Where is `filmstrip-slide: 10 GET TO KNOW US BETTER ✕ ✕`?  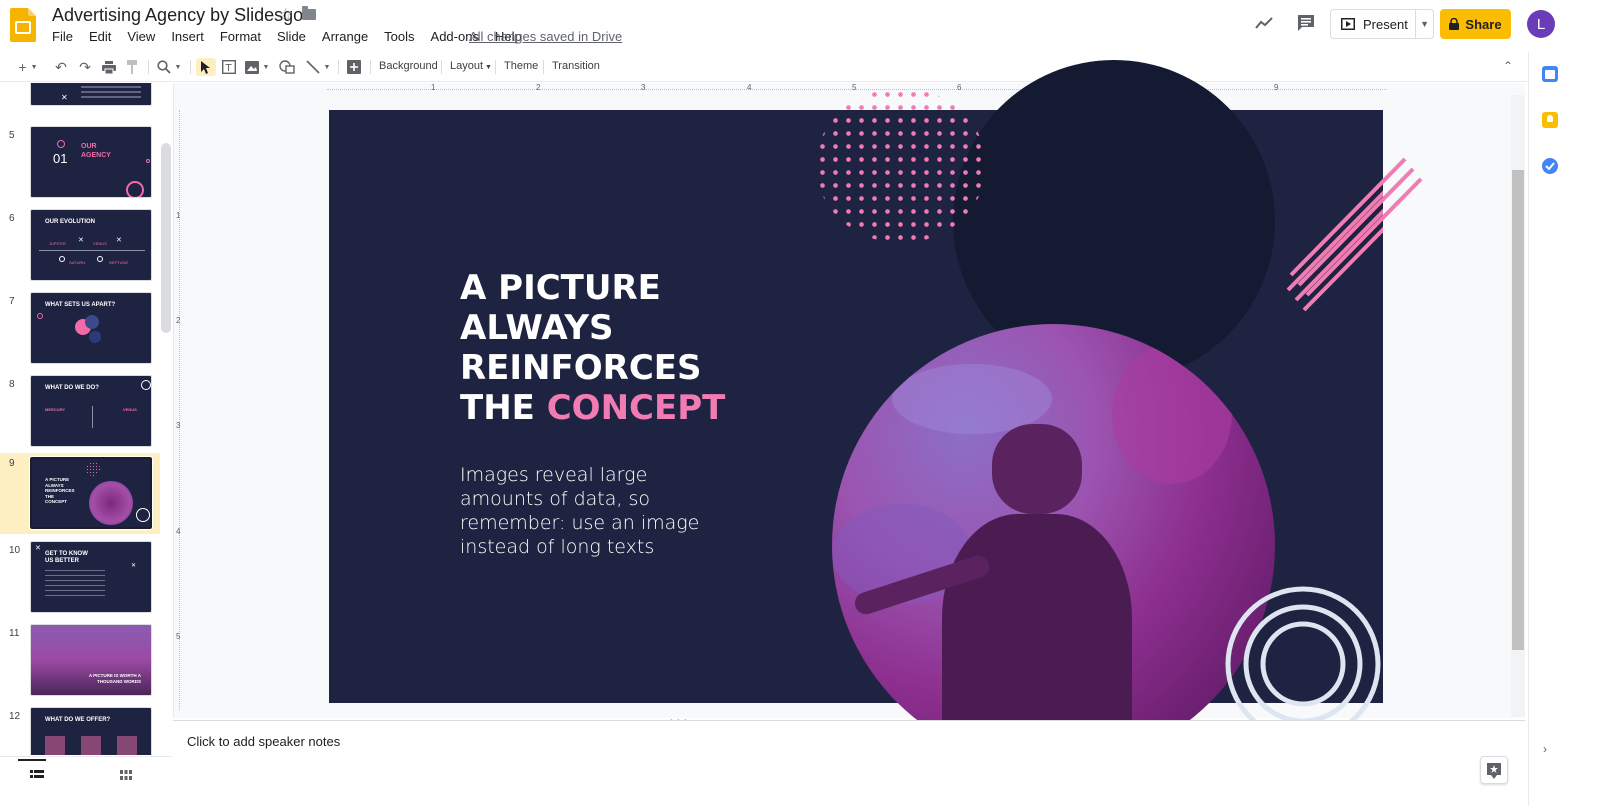
filmstrip-slide: 10 GET TO KNOW US BETTER ✕ ✕ is located at coordinates (80, 580).